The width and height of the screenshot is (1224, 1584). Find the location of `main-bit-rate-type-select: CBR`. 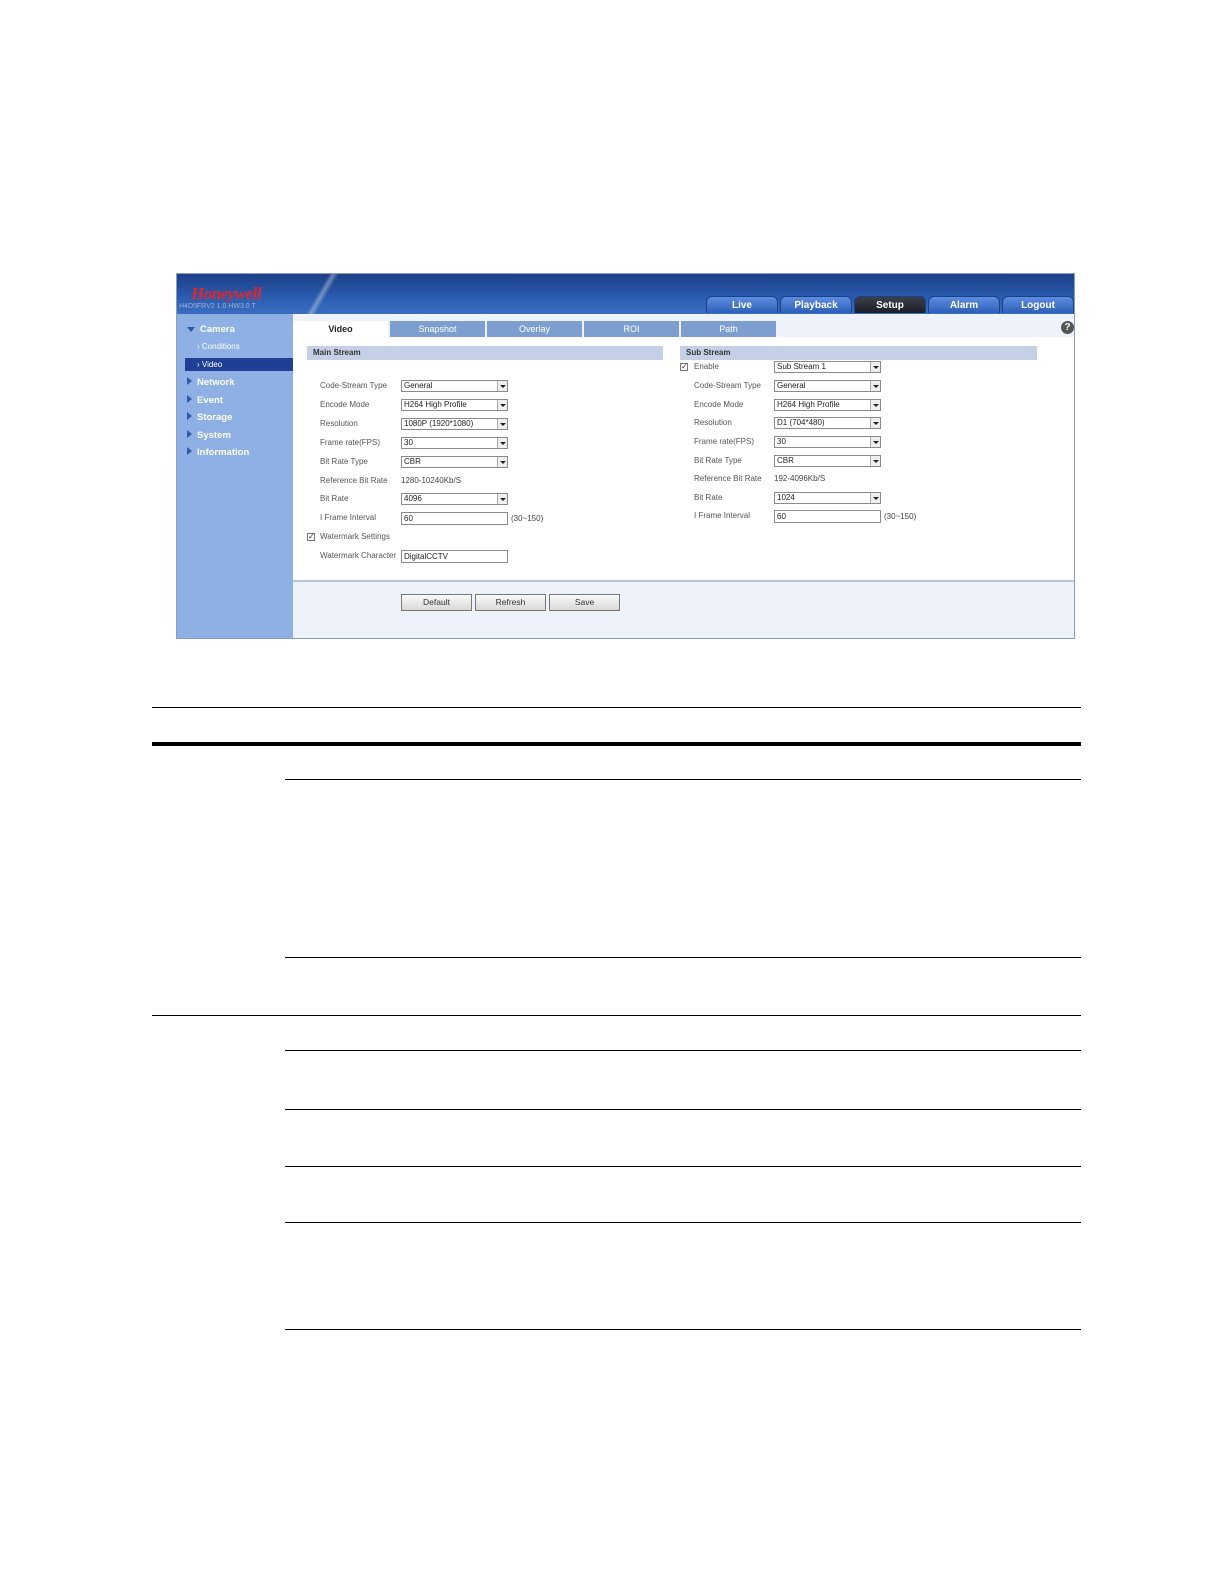

main-bit-rate-type-select: CBR is located at coordinates (454, 462).